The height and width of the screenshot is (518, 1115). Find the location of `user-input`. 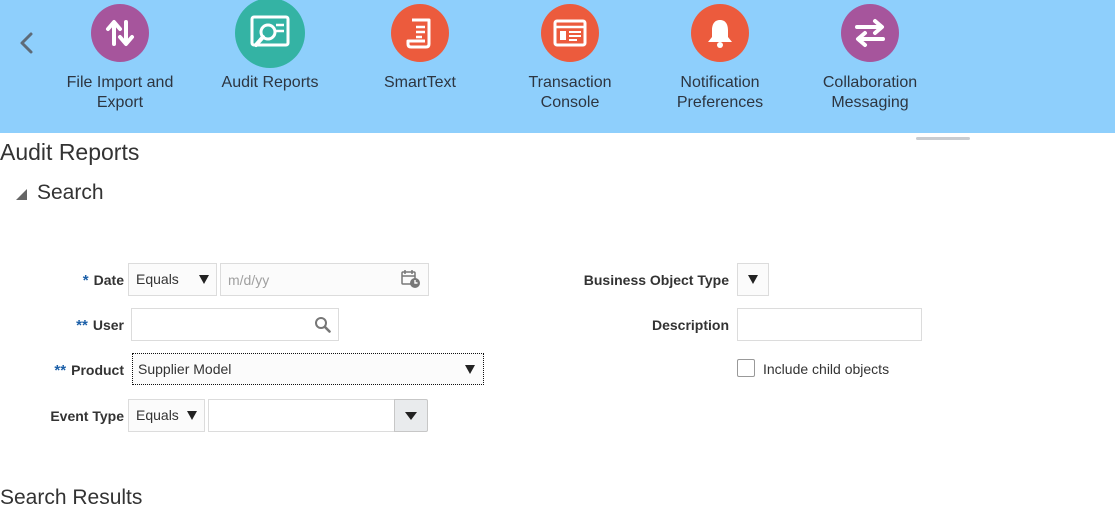

user-input is located at coordinates (218, 324).